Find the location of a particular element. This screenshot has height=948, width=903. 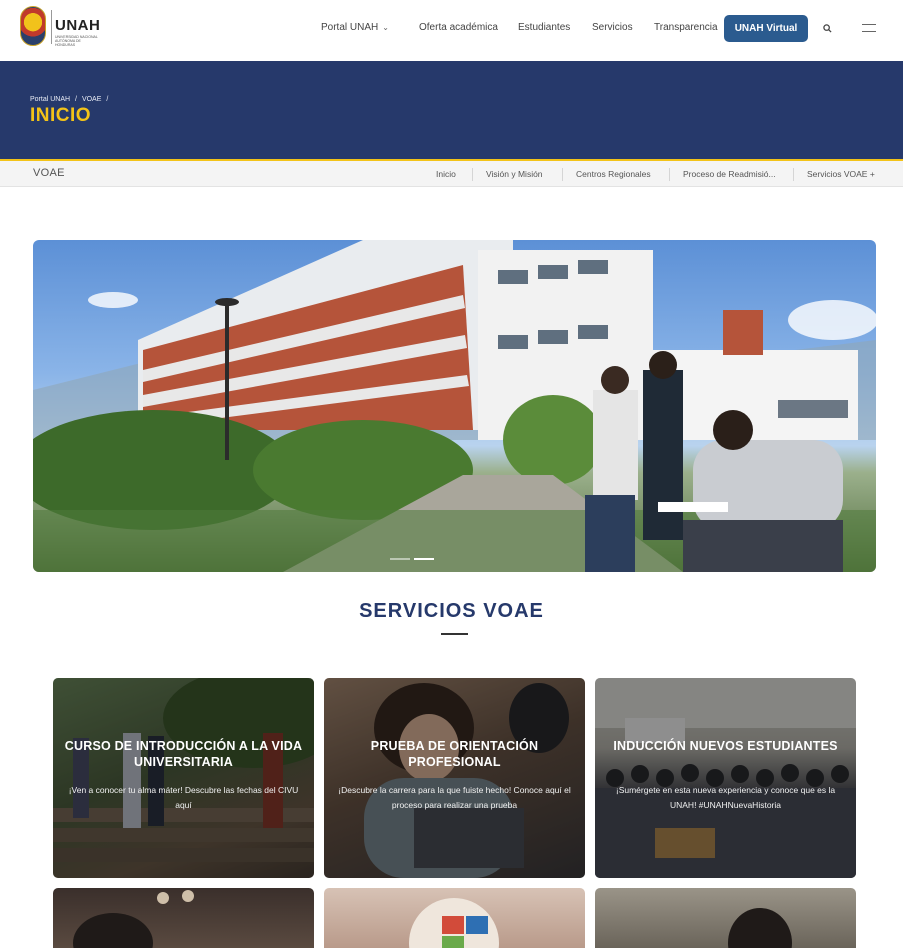

unah-virtual-button: UNAH Virtual is located at coordinates (766, 28).